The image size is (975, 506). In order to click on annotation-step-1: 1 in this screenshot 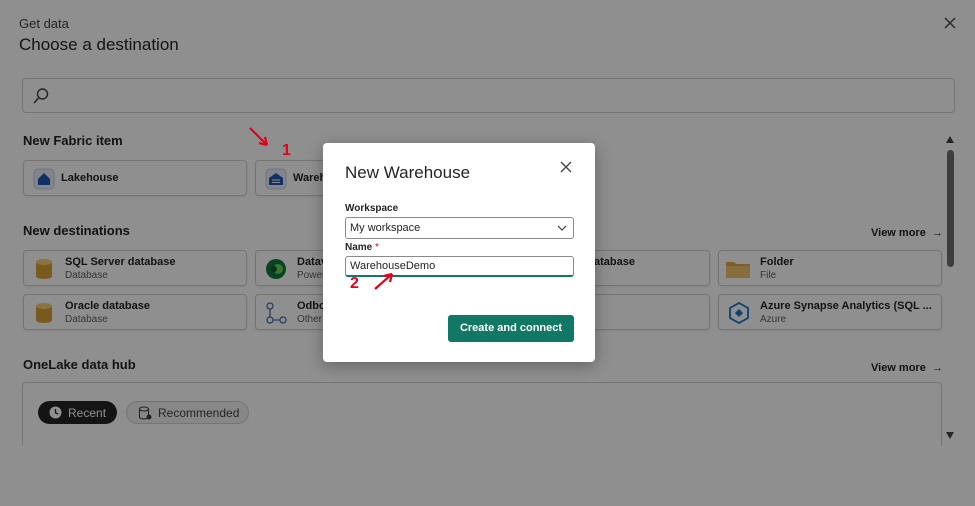, I will do `click(286, 150)`.